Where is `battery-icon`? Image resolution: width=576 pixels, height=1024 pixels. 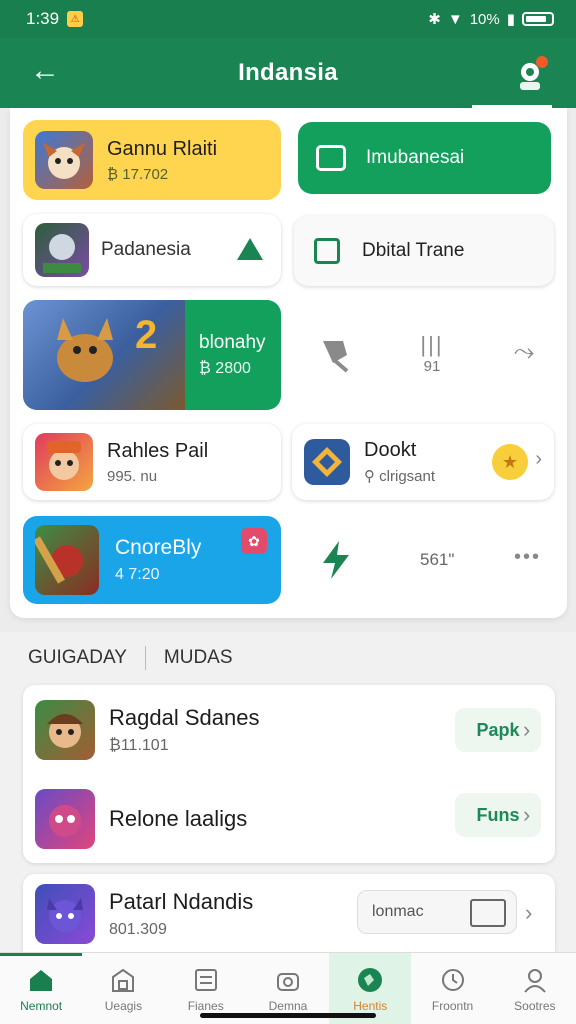
battery-icon is located at coordinates (538, 19).